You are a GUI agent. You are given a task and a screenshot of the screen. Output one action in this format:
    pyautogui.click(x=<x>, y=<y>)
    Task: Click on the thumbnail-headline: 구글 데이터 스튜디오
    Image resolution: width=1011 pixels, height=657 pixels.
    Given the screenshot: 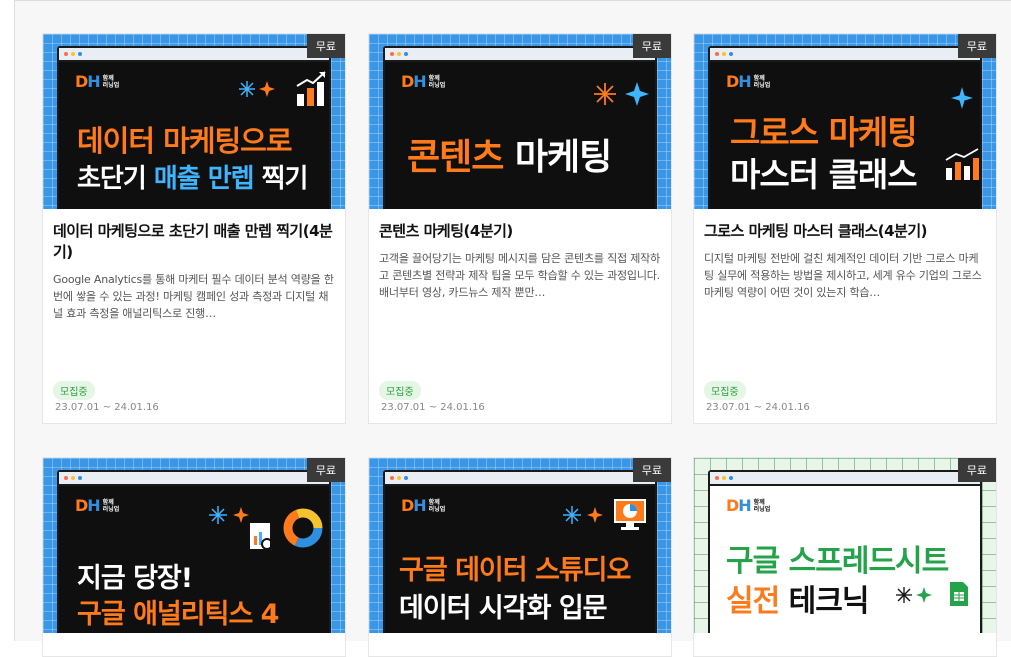 What is the action you would take?
    pyautogui.click(x=515, y=570)
    